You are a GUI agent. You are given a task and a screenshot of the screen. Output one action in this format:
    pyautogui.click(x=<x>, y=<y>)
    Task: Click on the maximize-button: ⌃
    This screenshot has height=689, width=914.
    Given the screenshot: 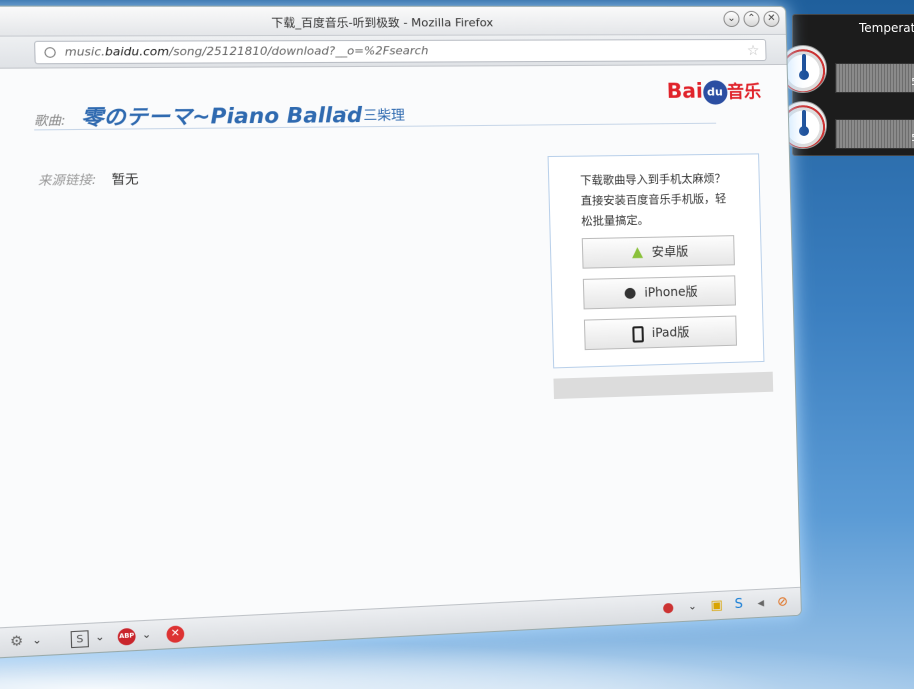 What is the action you would take?
    pyautogui.click(x=751, y=18)
    